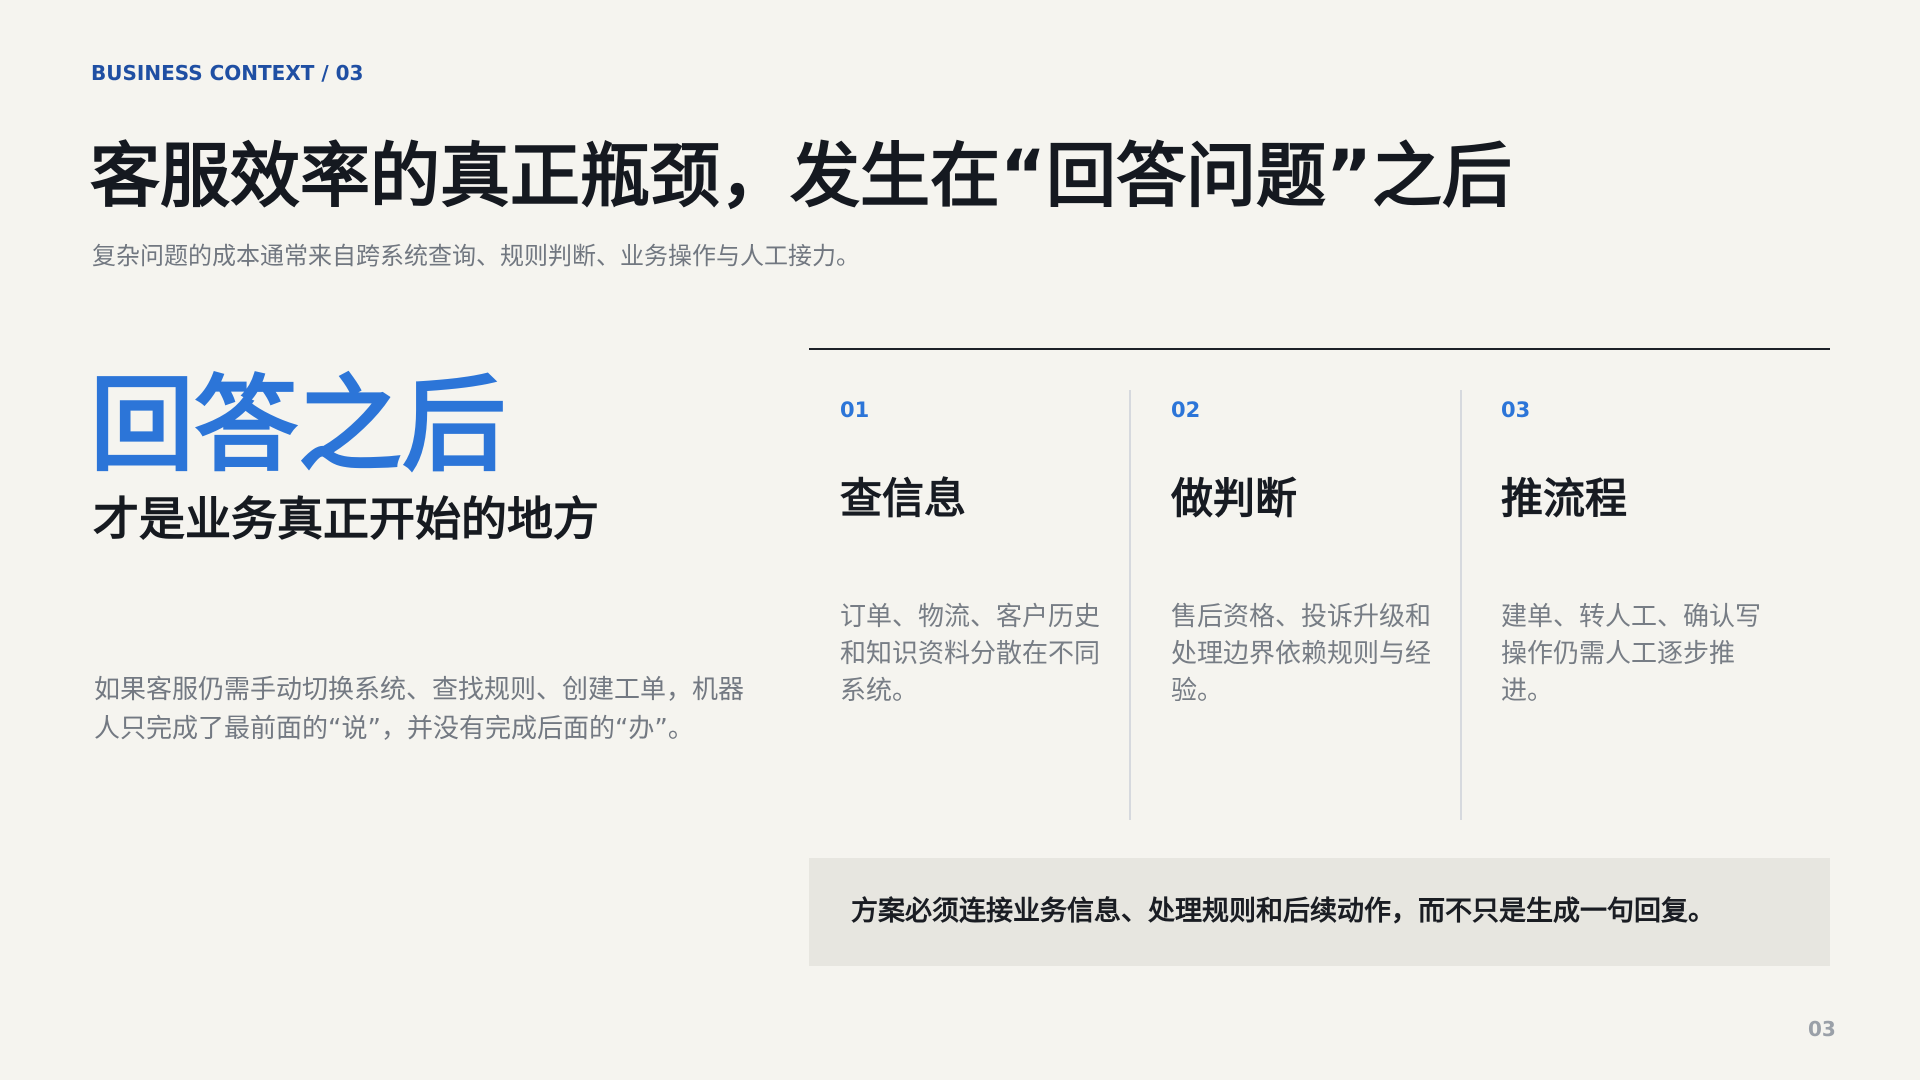 Image resolution: width=1920 pixels, height=1080 pixels. I want to click on step-title: 查信息, so click(903, 498).